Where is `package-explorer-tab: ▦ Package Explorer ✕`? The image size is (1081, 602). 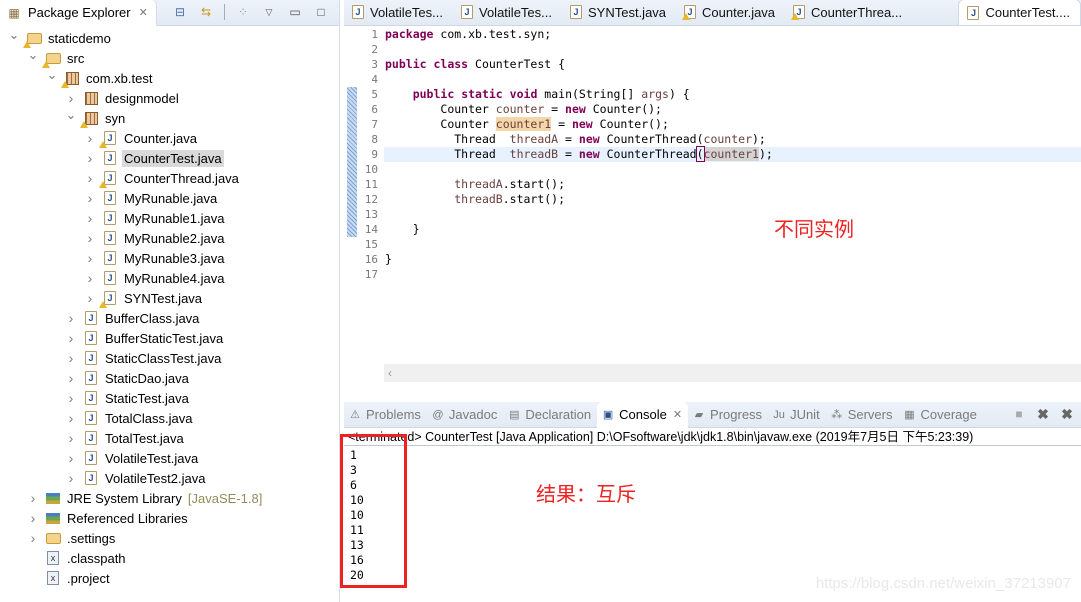 package-explorer-tab: ▦ Package Explorer ✕ is located at coordinates (78, 13).